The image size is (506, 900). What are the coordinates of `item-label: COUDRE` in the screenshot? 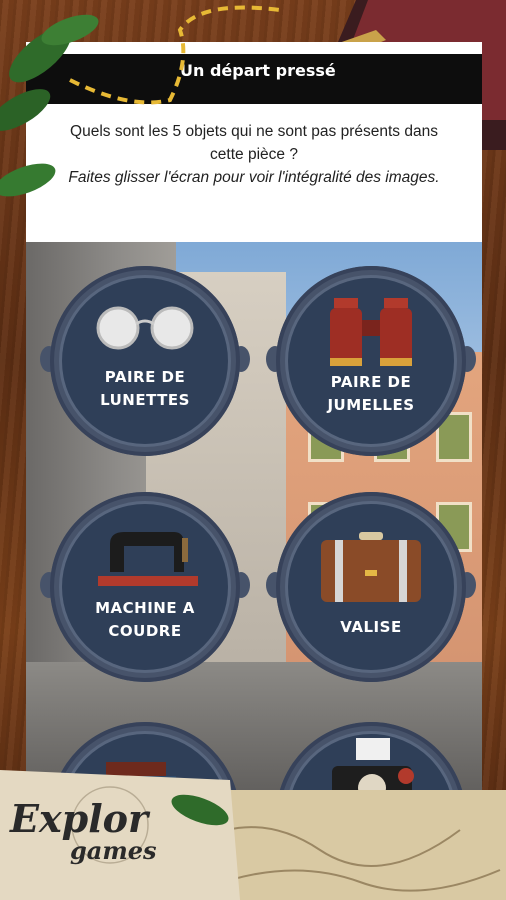 It's located at (145, 631).